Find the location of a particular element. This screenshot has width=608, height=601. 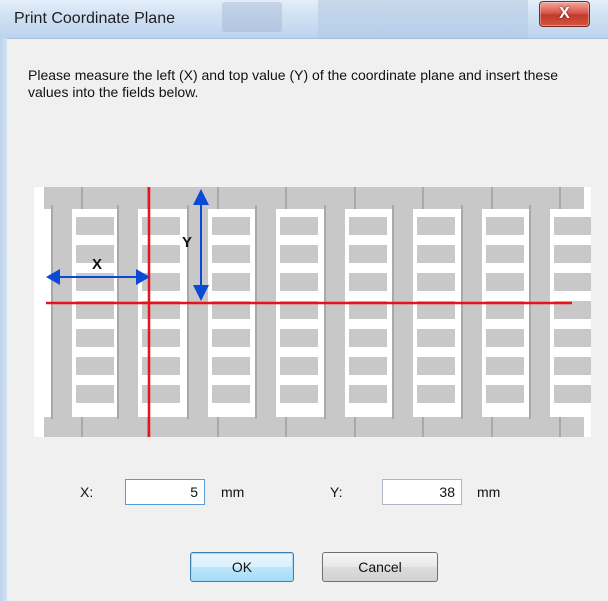

ok-button: OK is located at coordinates (242, 567).